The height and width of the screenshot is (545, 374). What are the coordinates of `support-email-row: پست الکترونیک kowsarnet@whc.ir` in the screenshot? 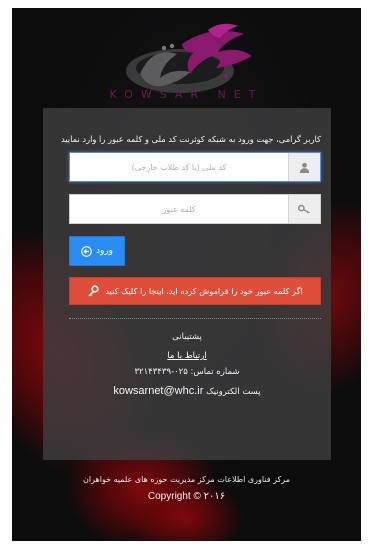 It's located at (187, 391).